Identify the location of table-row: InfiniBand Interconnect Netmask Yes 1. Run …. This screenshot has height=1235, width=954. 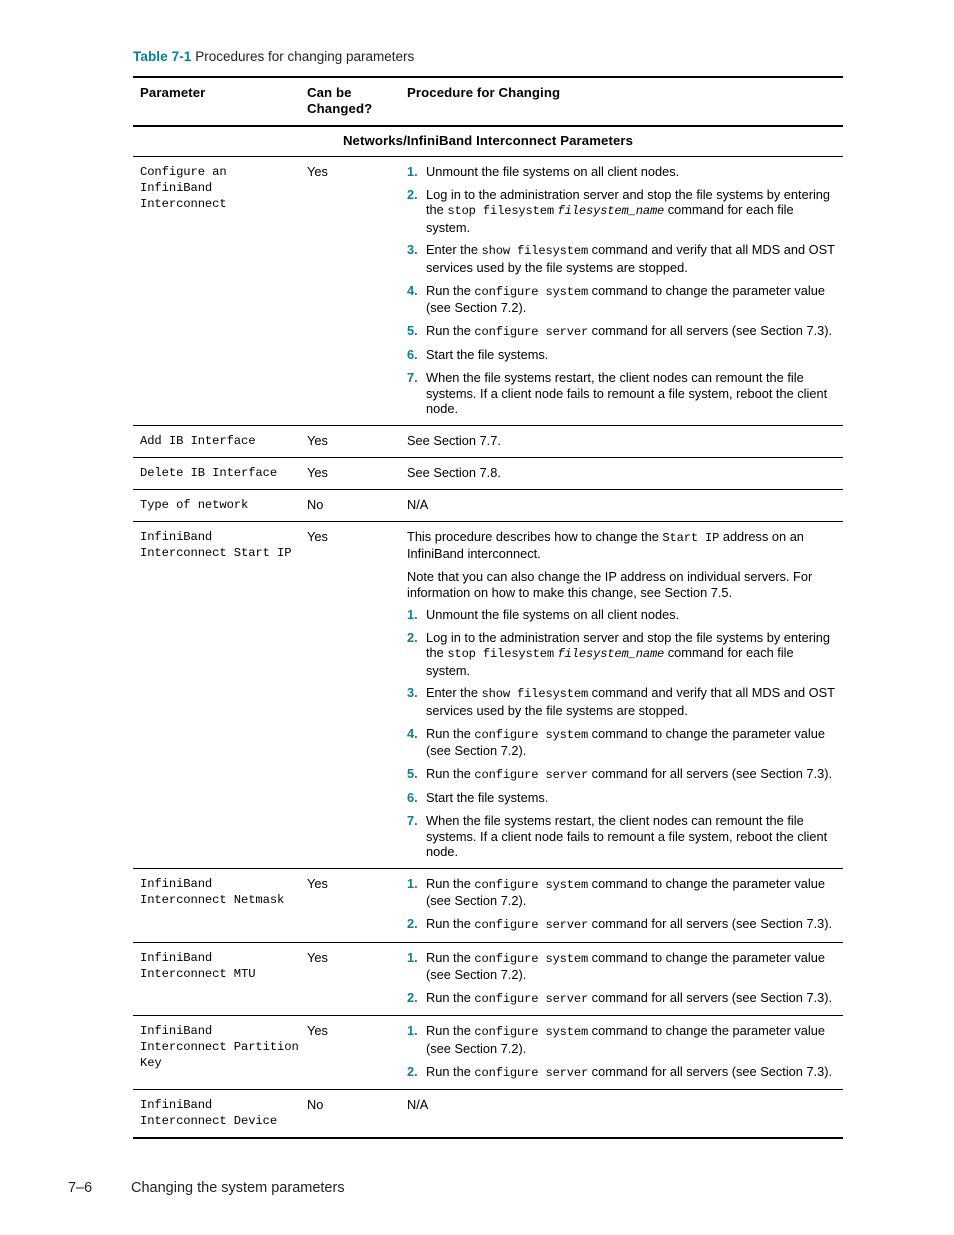
(488, 905).